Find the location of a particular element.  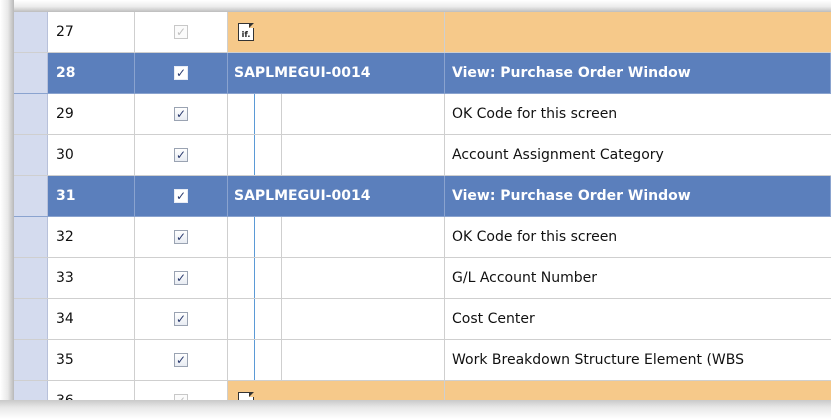

step-row: 35 ✓ Work Breakdown Structure Element (WBS is located at coordinates (422, 360).